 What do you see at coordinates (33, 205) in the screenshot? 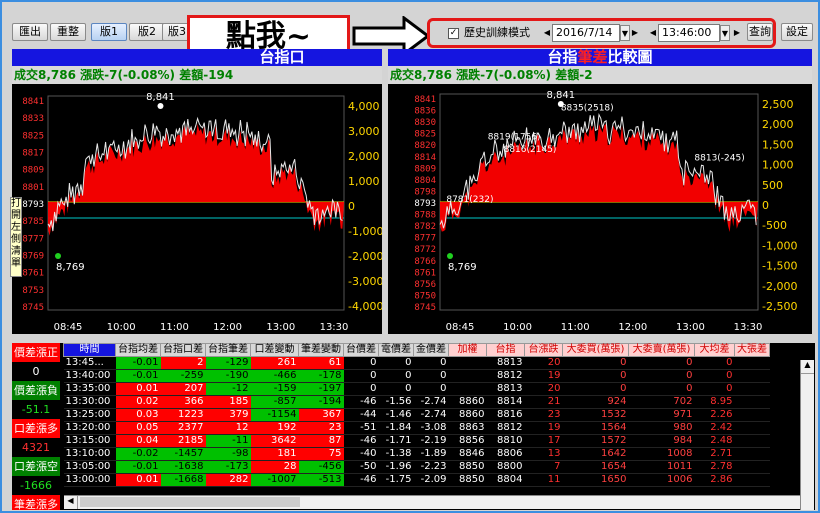
I see `y-left-tick: 8793` at bounding box center [33, 205].